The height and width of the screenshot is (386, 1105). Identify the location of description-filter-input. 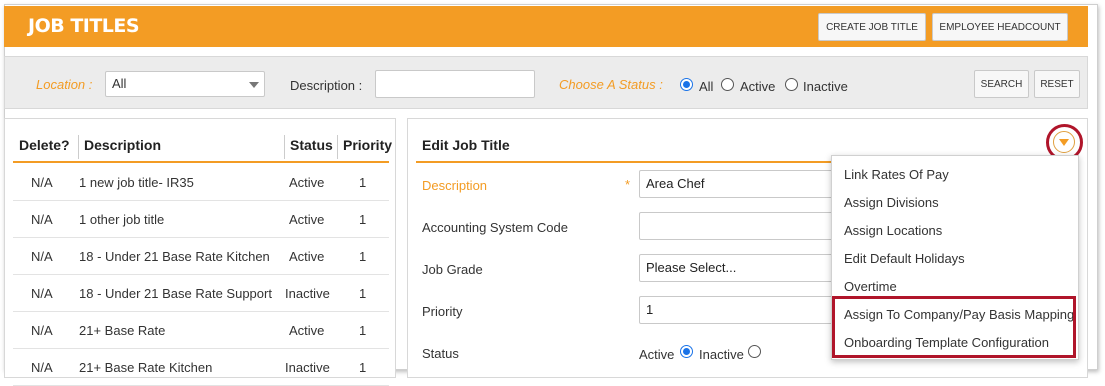
(455, 84).